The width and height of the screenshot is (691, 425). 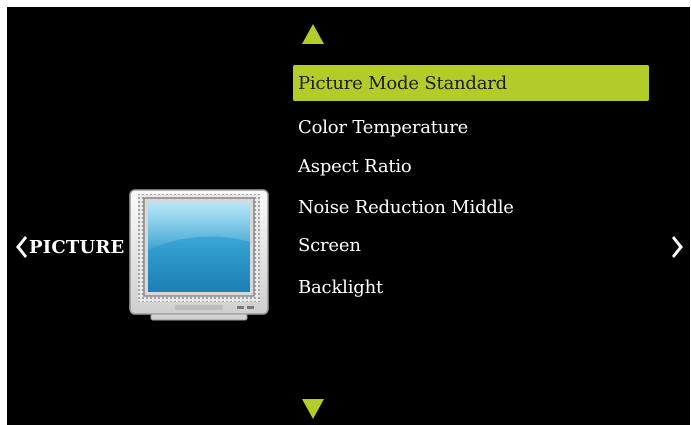 I want to click on triangle-down-icon, so click(x=313, y=409).